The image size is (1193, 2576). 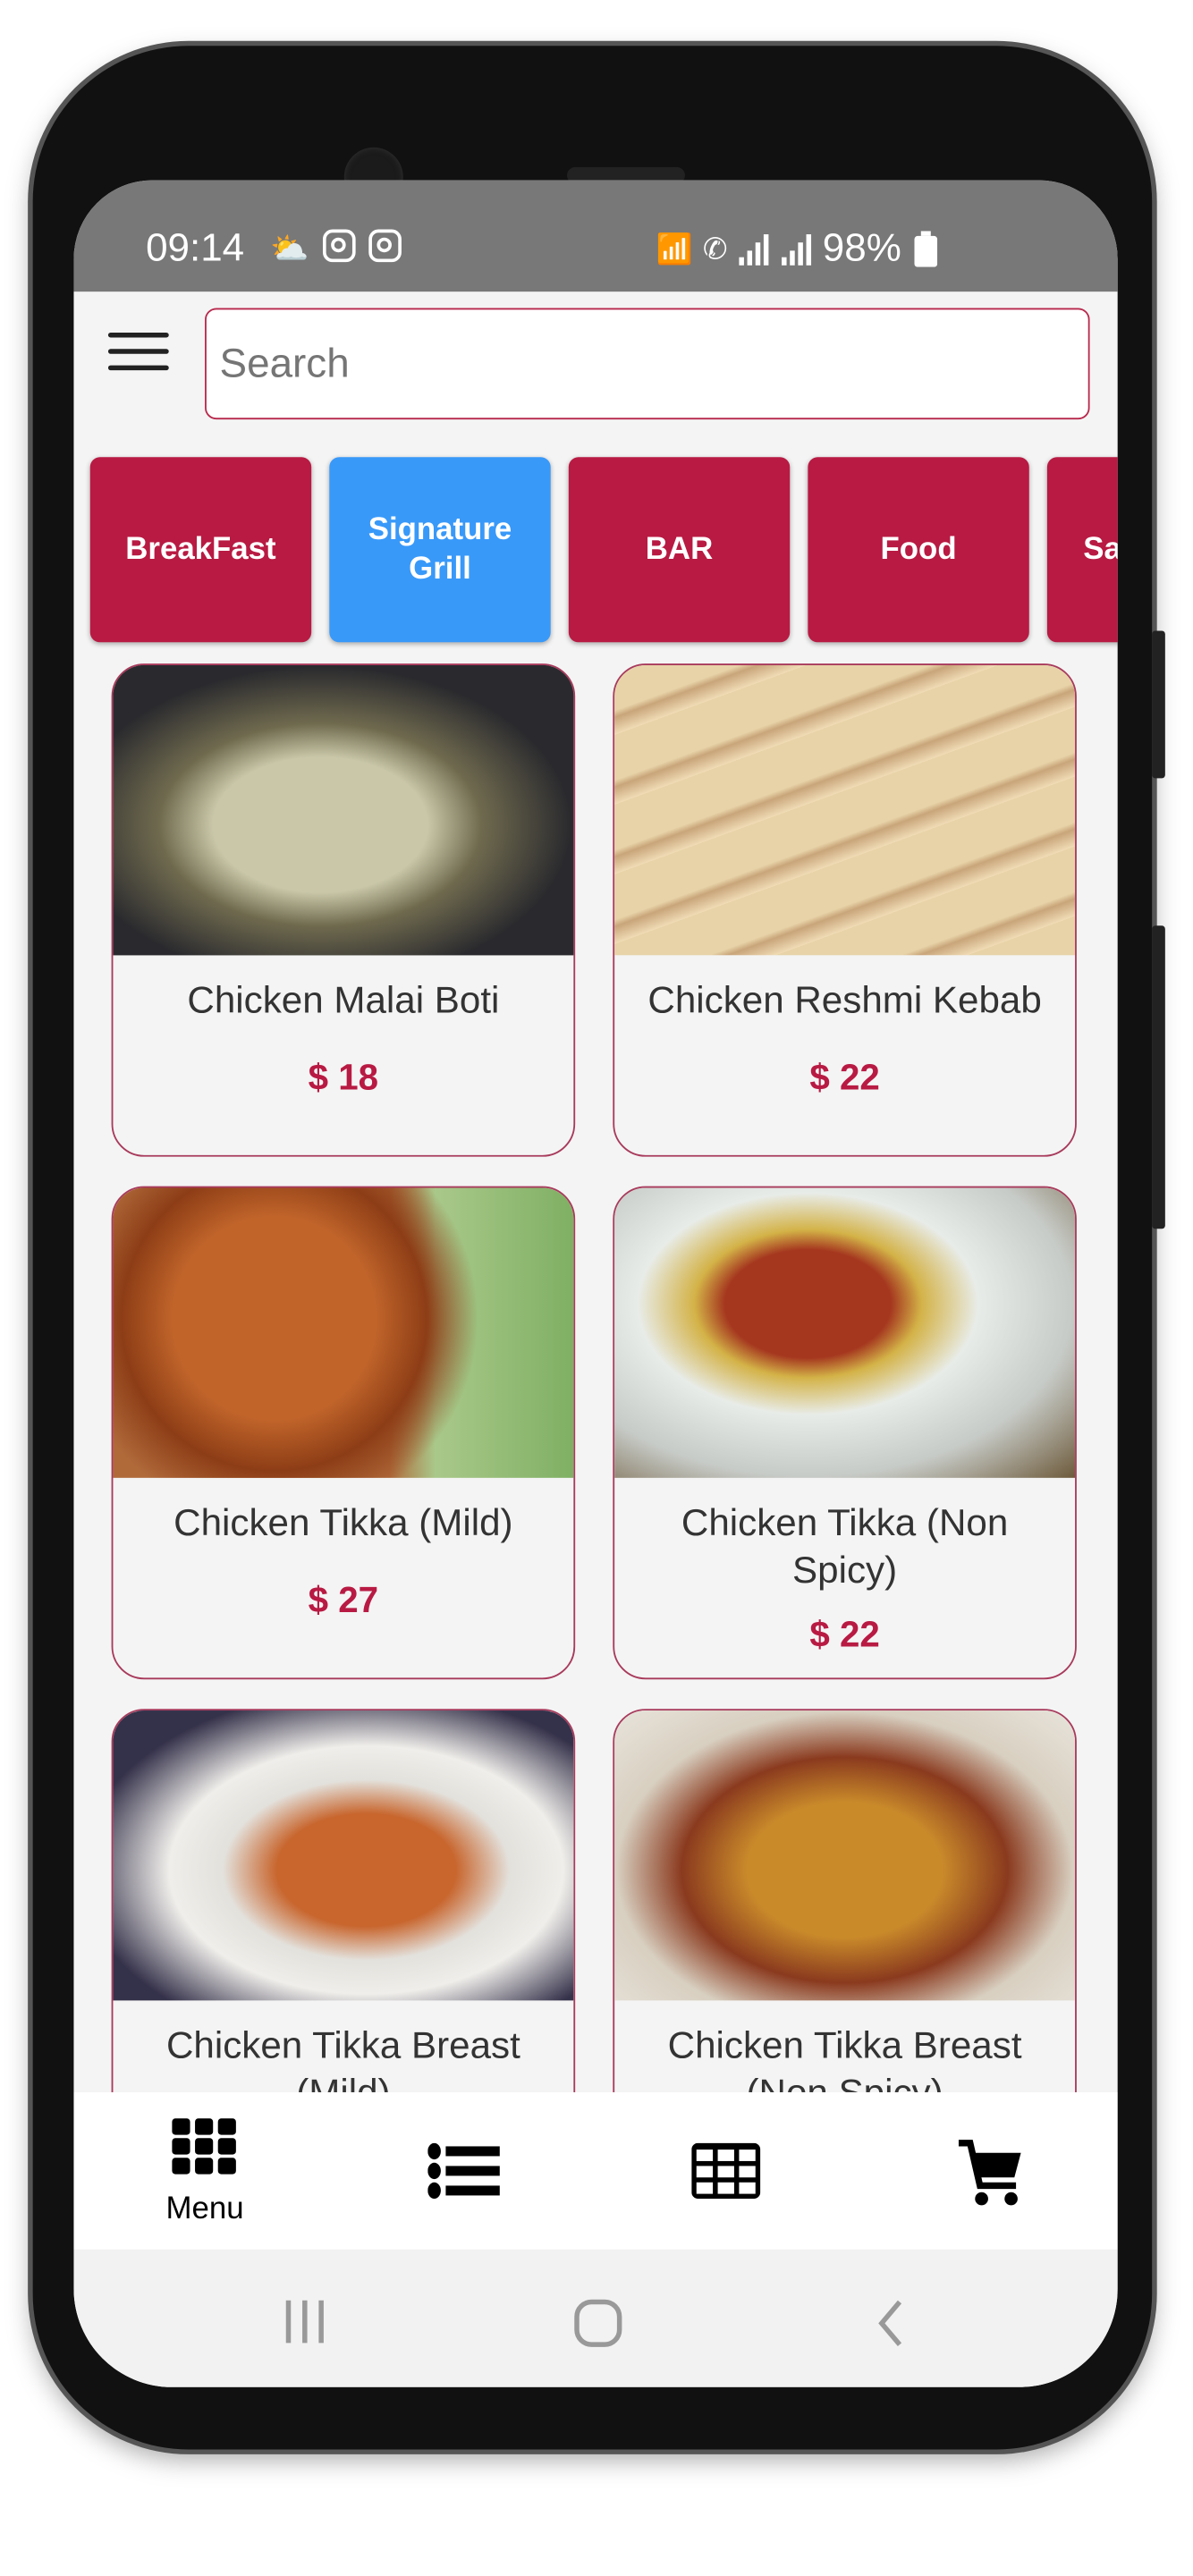 What do you see at coordinates (289, 249) in the screenshot?
I see `weather-sun-cloud-icon: ⛅` at bounding box center [289, 249].